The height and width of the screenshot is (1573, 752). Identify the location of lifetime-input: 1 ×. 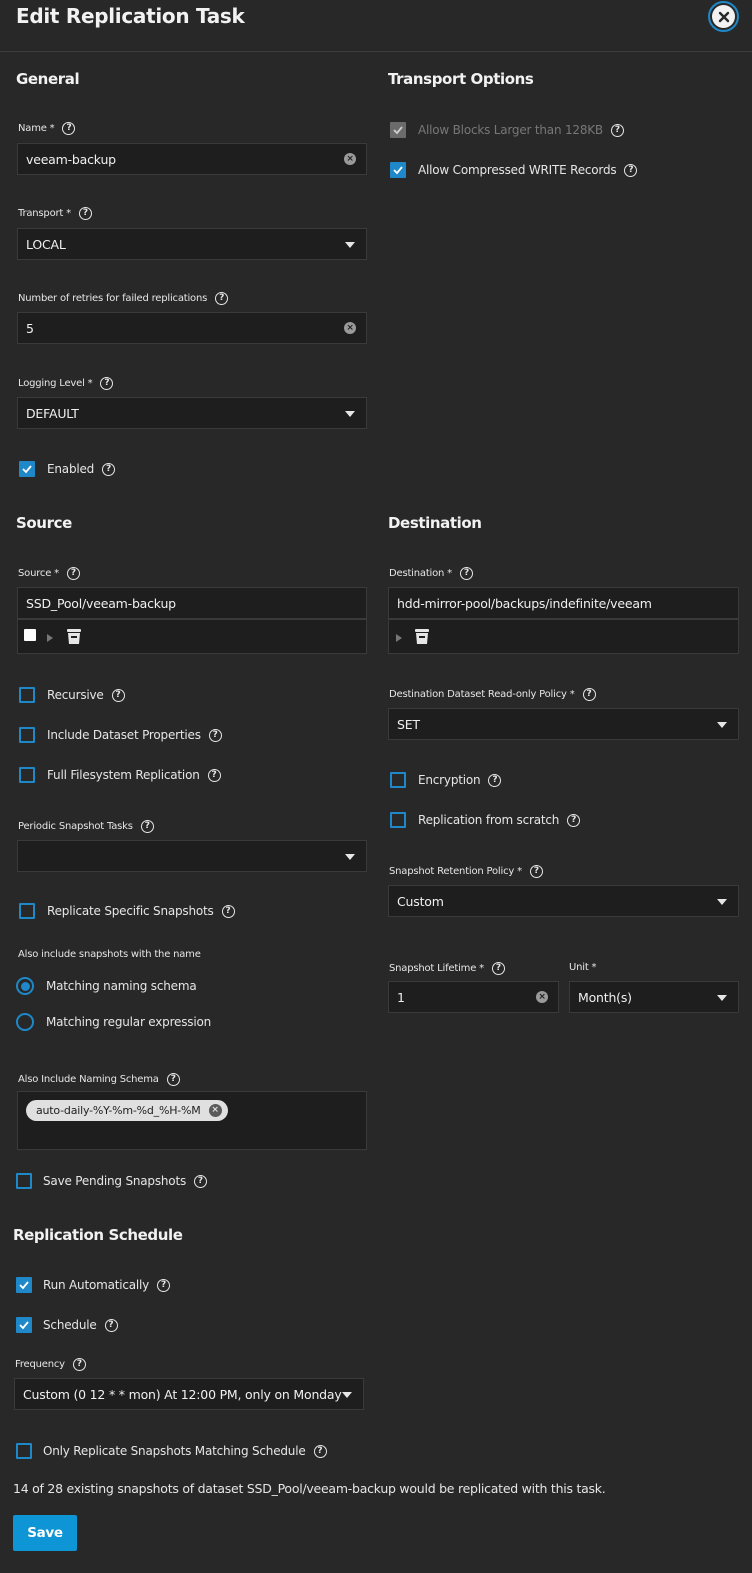
(473, 997).